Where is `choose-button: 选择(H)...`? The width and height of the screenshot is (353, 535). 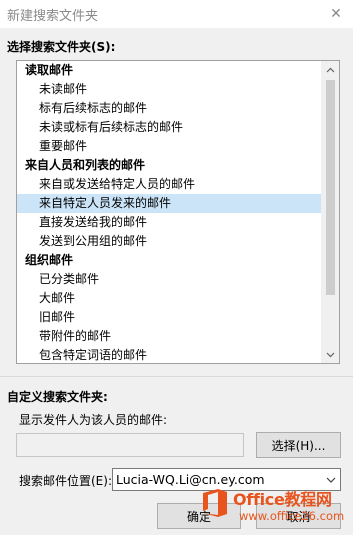 choose-button: 选择(H)... is located at coordinates (298, 445).